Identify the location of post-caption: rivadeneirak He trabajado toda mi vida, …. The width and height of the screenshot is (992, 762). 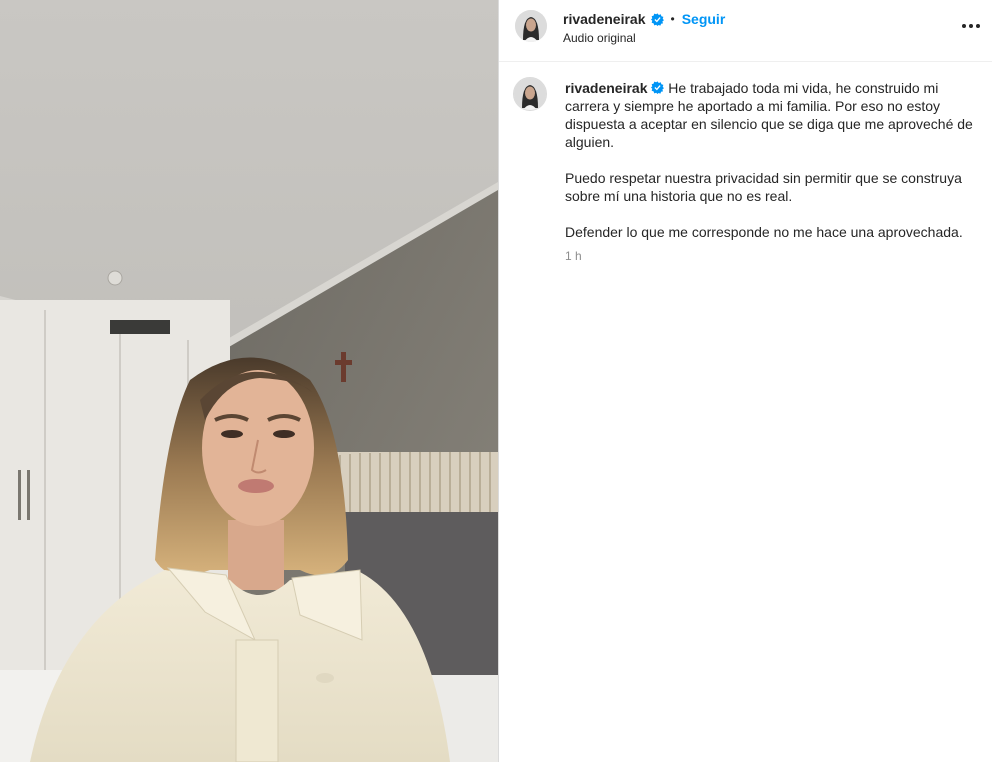
(771, 169).